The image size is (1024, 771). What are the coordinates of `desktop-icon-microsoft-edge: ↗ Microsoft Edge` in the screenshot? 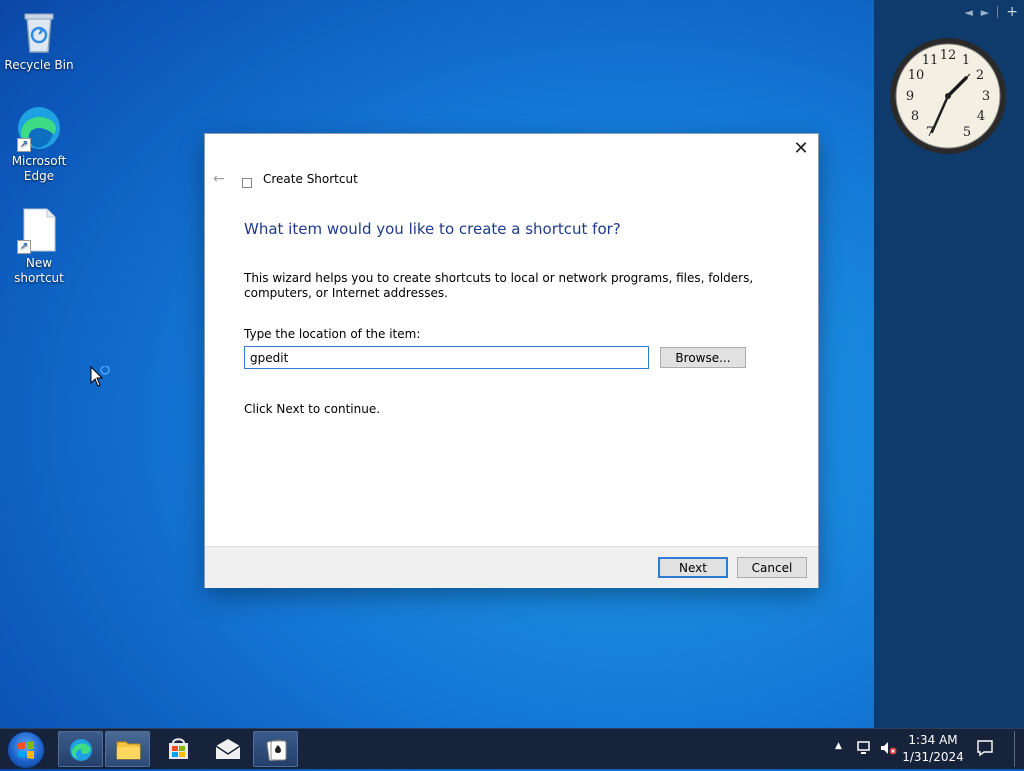 It's located at (39, 144).